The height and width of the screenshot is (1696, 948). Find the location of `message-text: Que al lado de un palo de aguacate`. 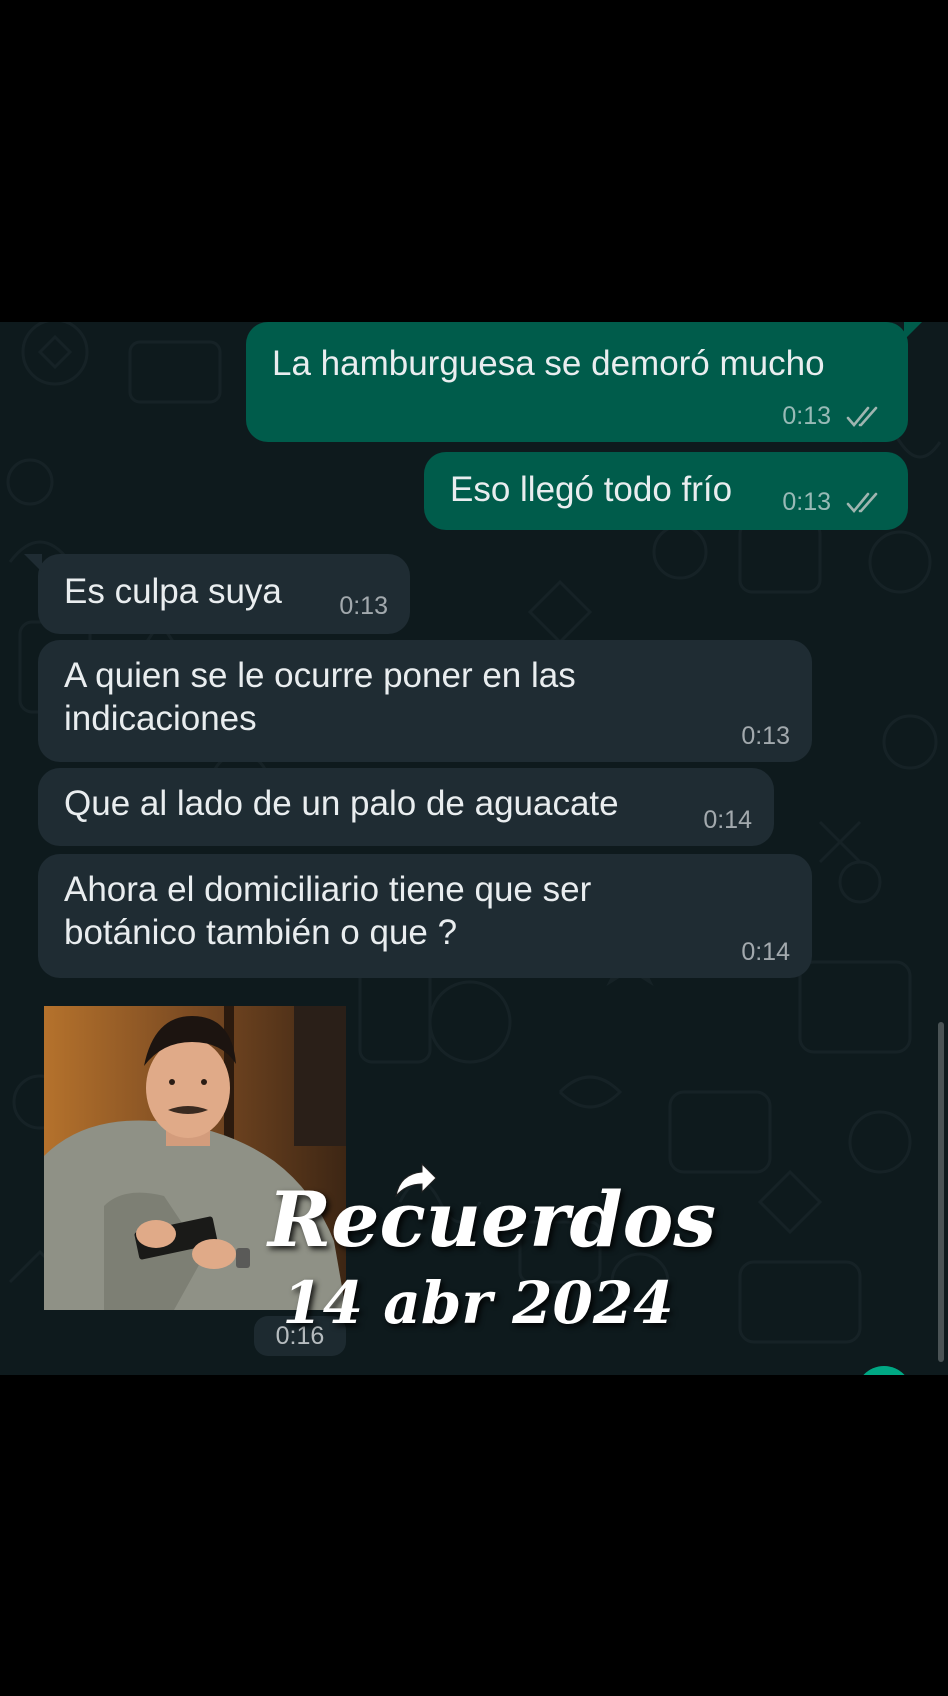

message-text: Que al lado de un palo de aguacate is located at coordinates (341, 803).